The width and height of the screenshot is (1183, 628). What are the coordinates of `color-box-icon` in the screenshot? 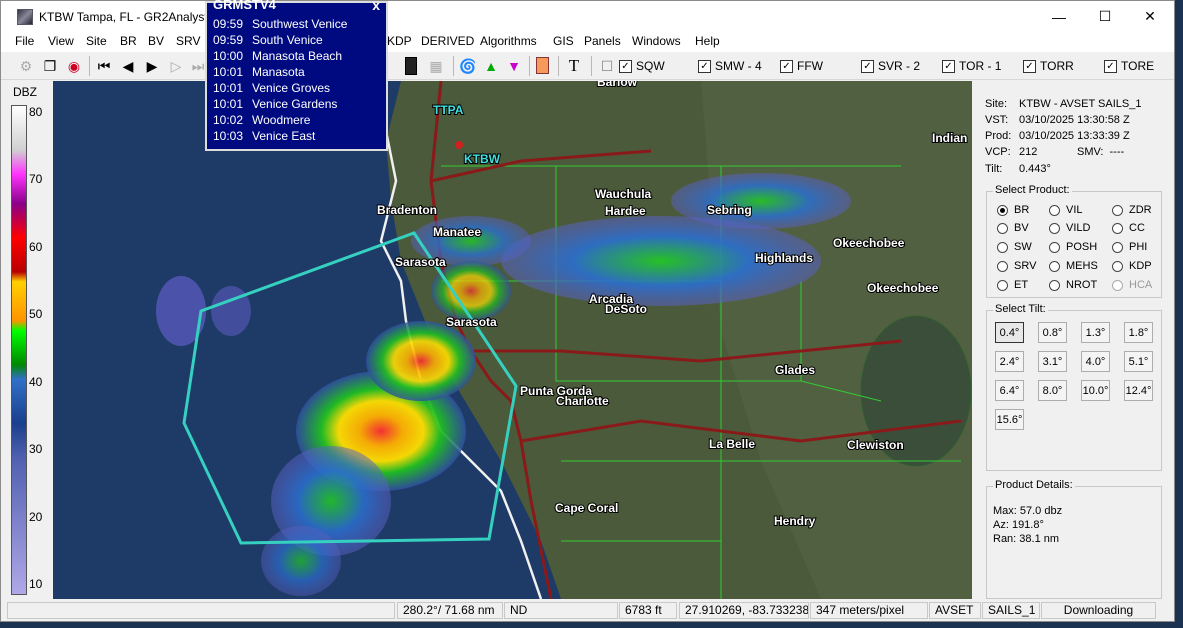 It's located at (542, 65).